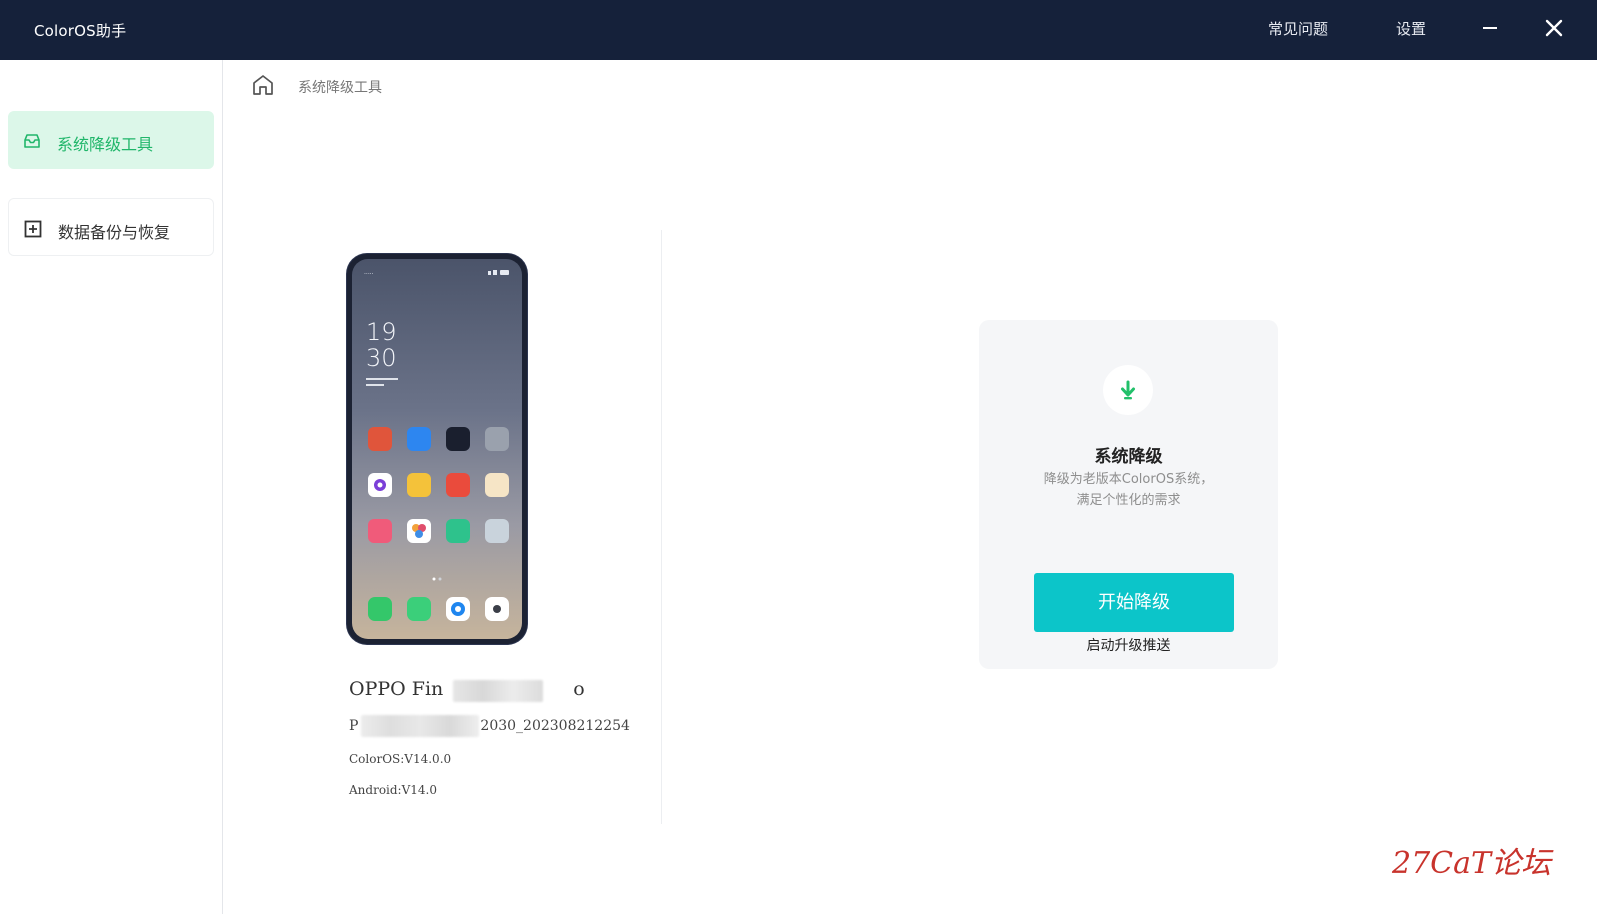 The image size is (1597, 914). What do you see at coordinates (396, 384) in the screenshot?
I see `phone-date-weather` at bounding box center [396, 384].